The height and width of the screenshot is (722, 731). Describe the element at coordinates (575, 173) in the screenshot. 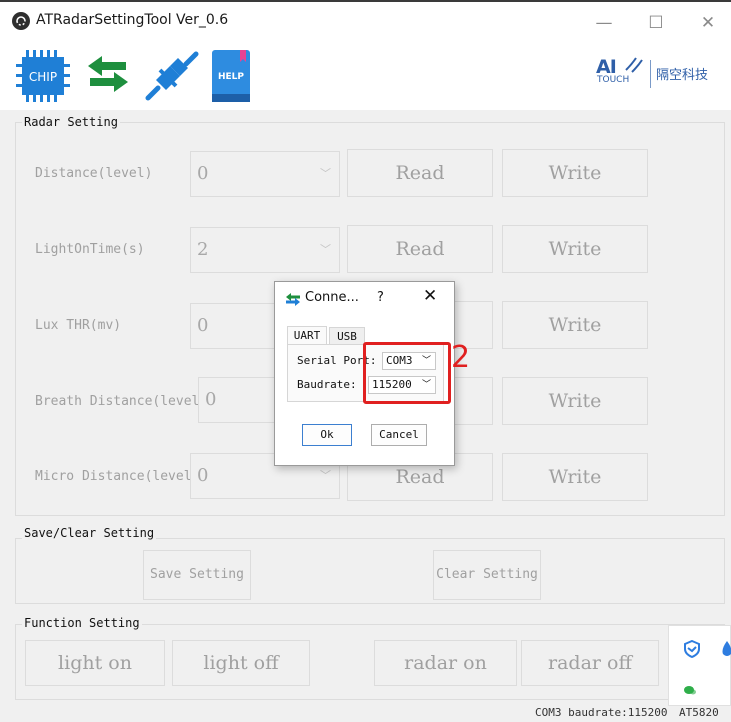

I see `distance-write-button: Write` at that location.